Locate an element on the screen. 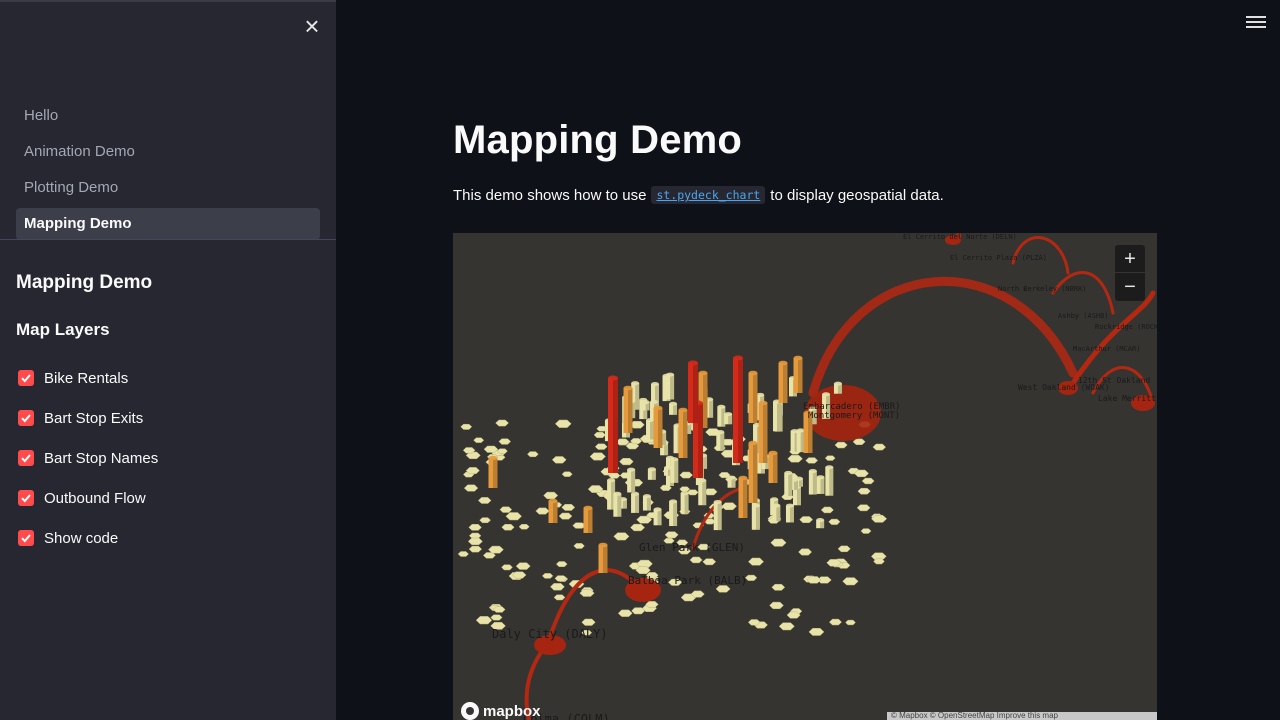 This screenshot has height=720, width=1280. checkbox-bike-rentals: Bike Rentals is located at coordinates (88, 378).